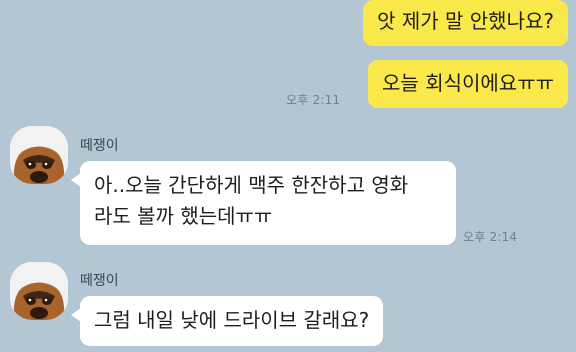  Describe the element at coordinates (251, 185) in the screenshot. I see `message-text-line: 아..오늘 간단하게 맥주 한잔하고 영화` at that location.